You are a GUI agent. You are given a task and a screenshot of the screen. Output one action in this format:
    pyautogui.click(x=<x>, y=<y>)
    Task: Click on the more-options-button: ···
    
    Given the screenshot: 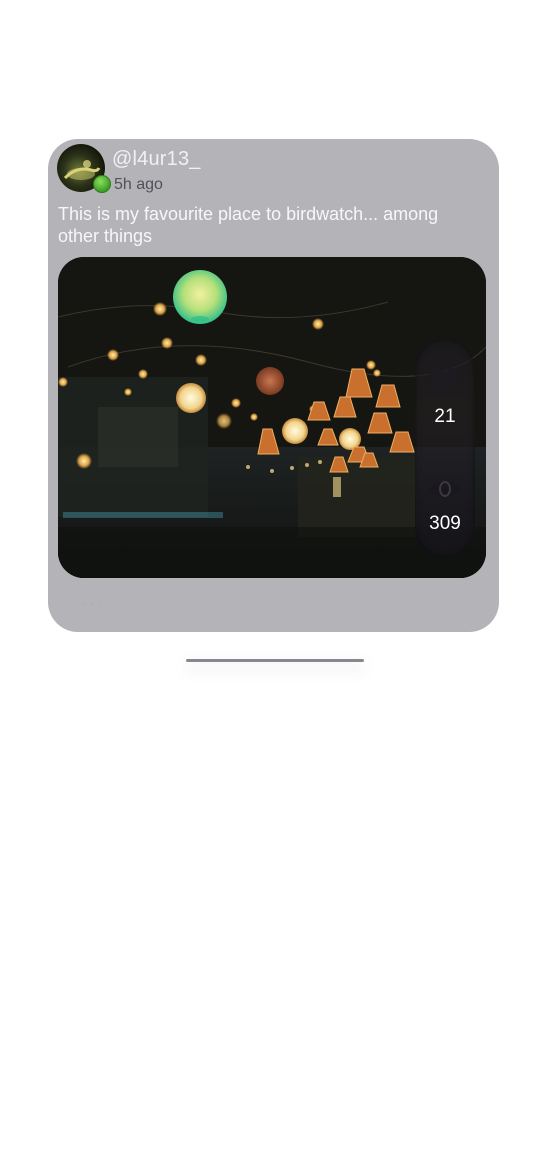 What is the action you would take?
    pyautogui.click(x=94, y=602)
    